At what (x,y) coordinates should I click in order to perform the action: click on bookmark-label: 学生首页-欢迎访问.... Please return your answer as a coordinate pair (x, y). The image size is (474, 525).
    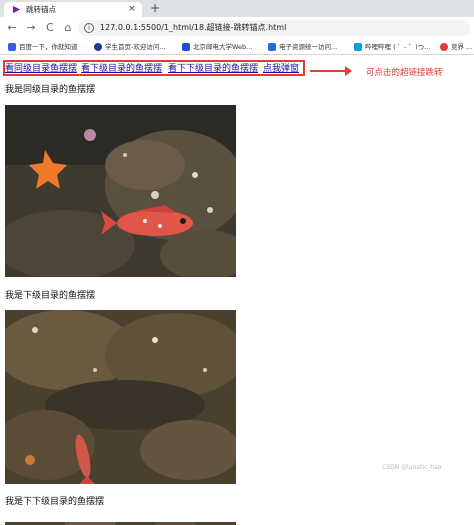
    Looking at the image, I should click on (135, 47).